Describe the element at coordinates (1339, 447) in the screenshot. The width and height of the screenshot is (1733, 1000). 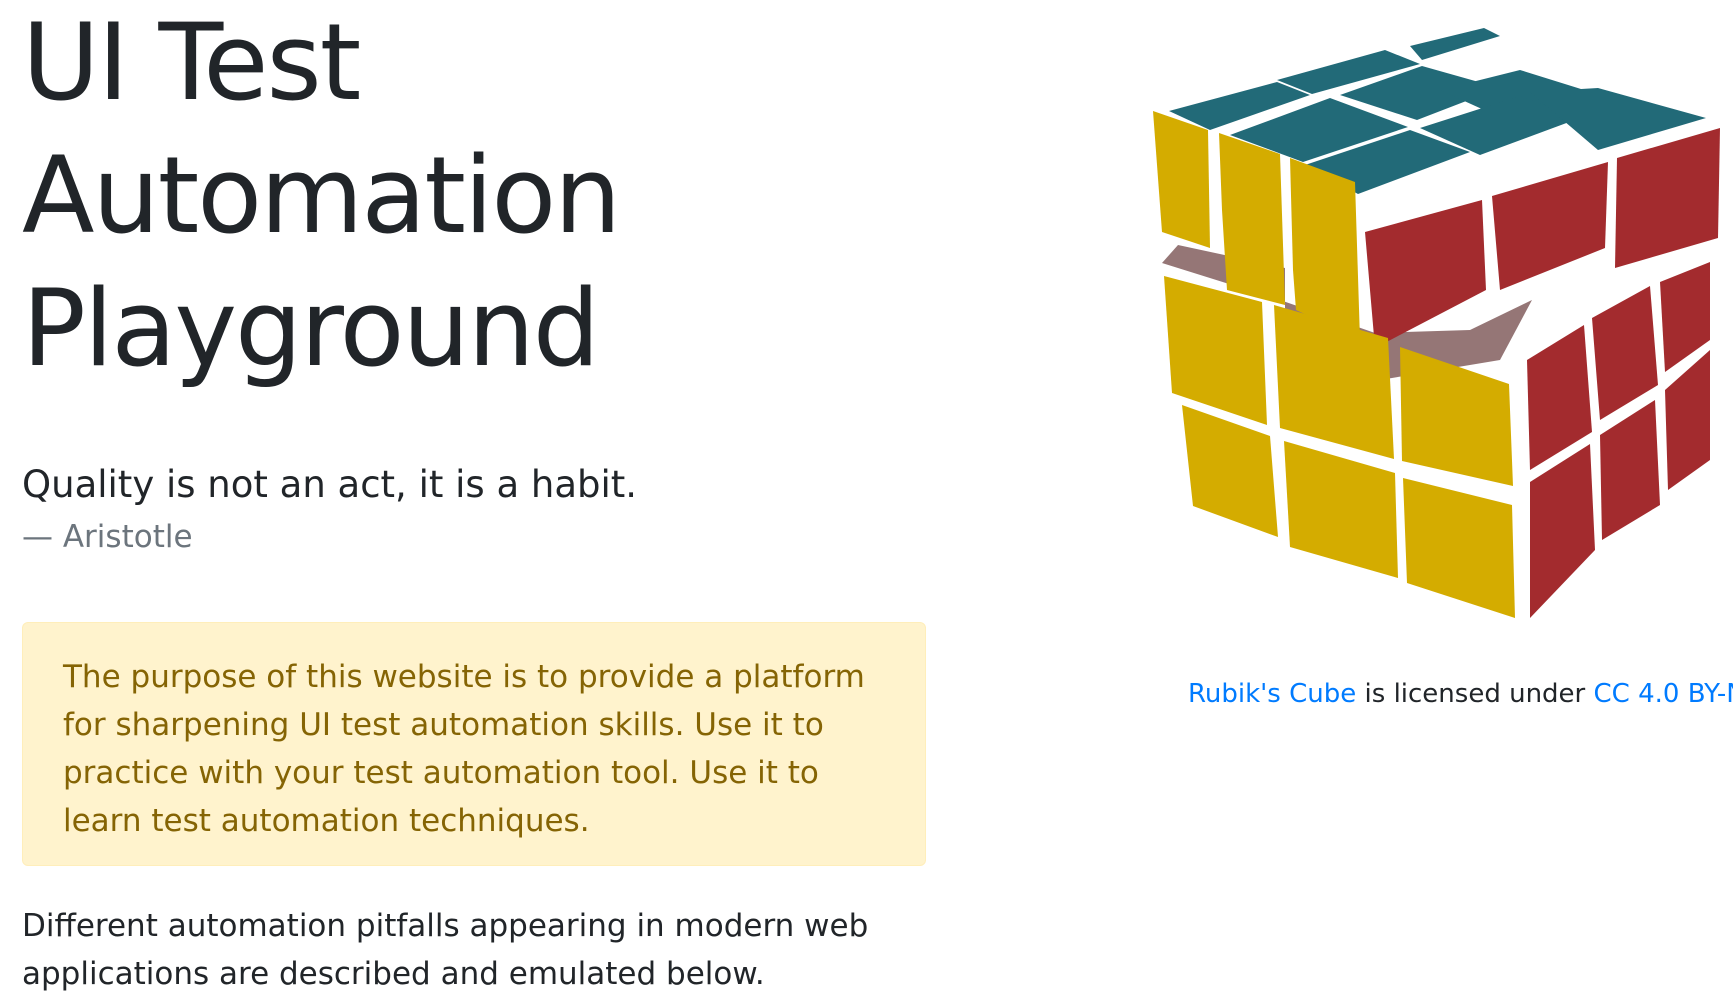
I see `cube-front-face` at that location.